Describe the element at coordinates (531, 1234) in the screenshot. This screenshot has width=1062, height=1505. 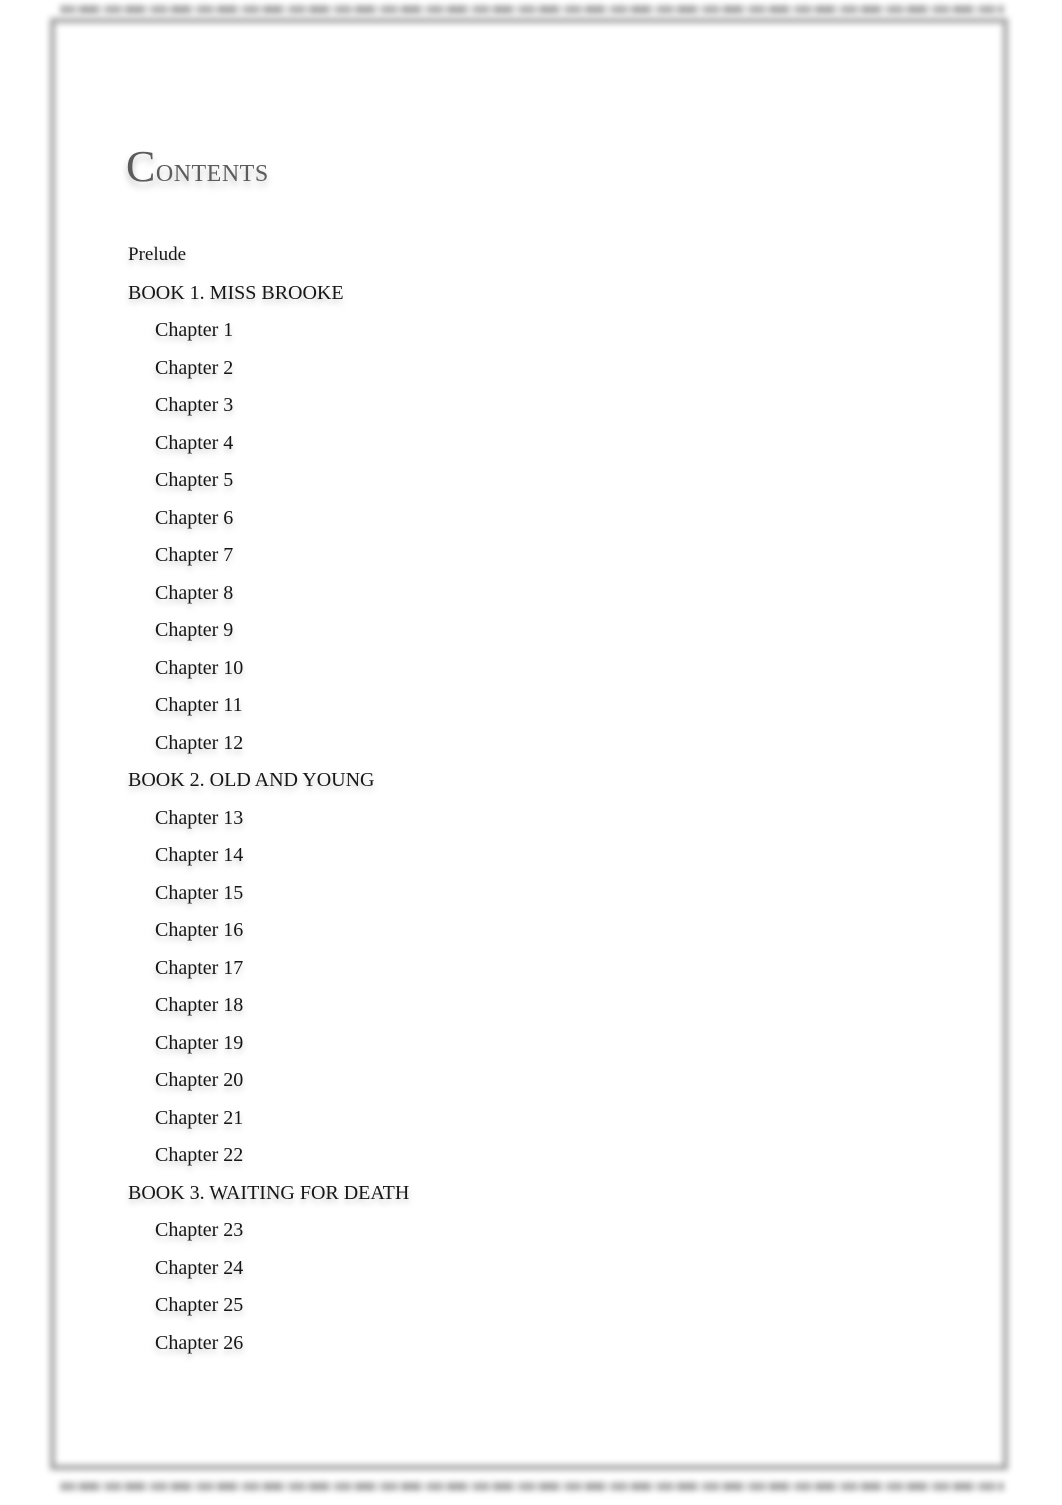
I see `toc-entry-chapter: Chapter 23` at that location.